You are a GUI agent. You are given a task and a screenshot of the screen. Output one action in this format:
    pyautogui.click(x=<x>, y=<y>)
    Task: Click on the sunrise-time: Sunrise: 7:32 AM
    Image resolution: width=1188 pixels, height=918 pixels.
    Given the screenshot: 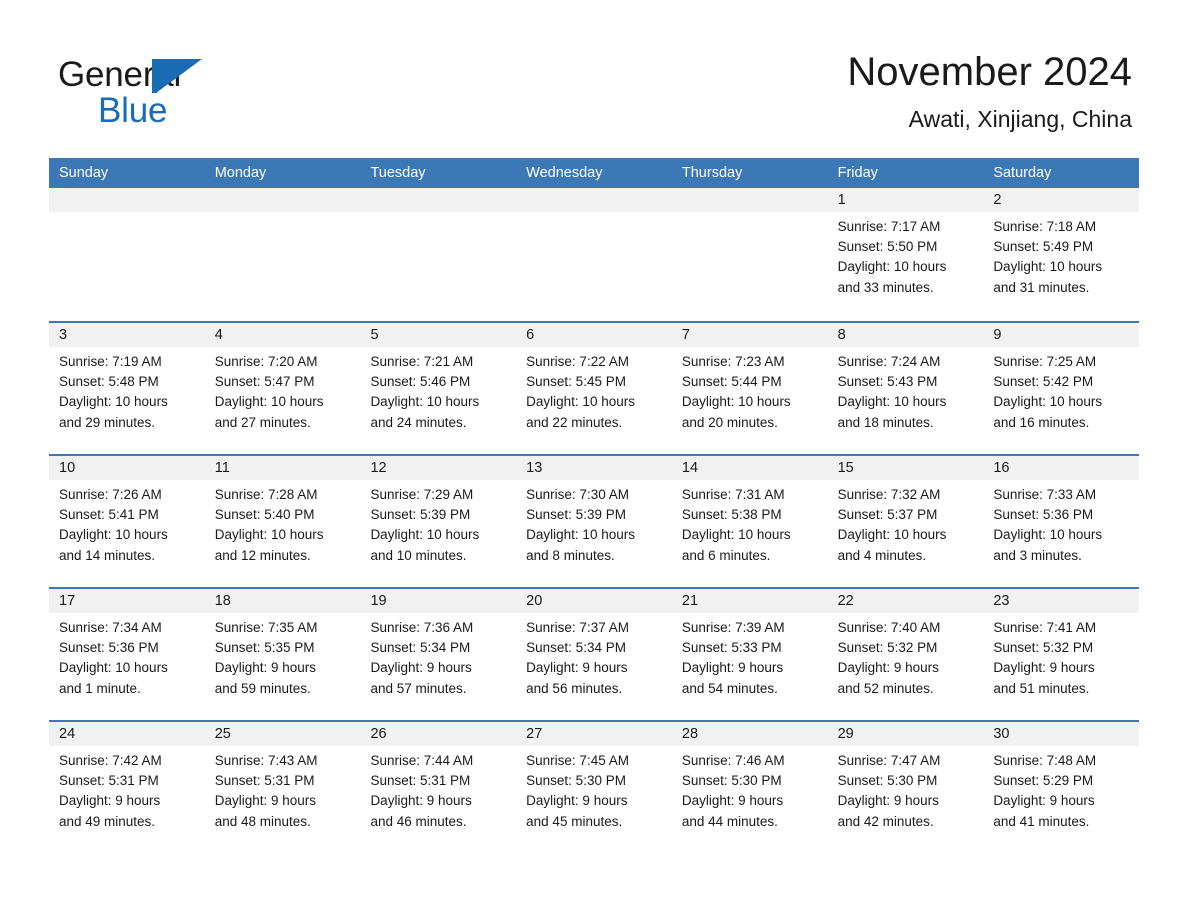 What is the action you would take?
    pyautogui.click(x=889, y=494)
    